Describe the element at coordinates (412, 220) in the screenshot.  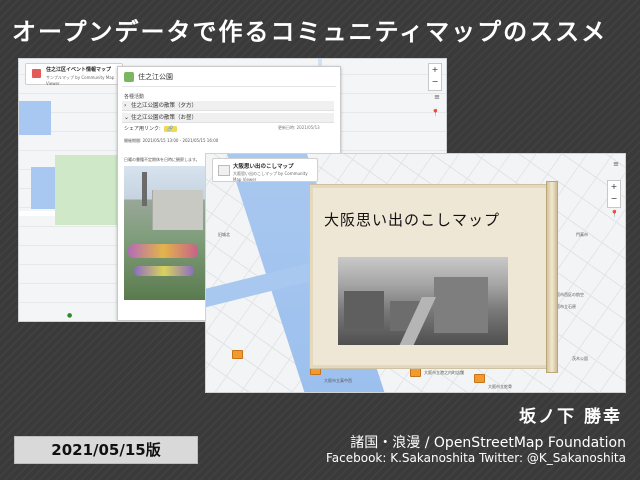
I see `popup-title: 大阪思い出のこしマップ` at that location.